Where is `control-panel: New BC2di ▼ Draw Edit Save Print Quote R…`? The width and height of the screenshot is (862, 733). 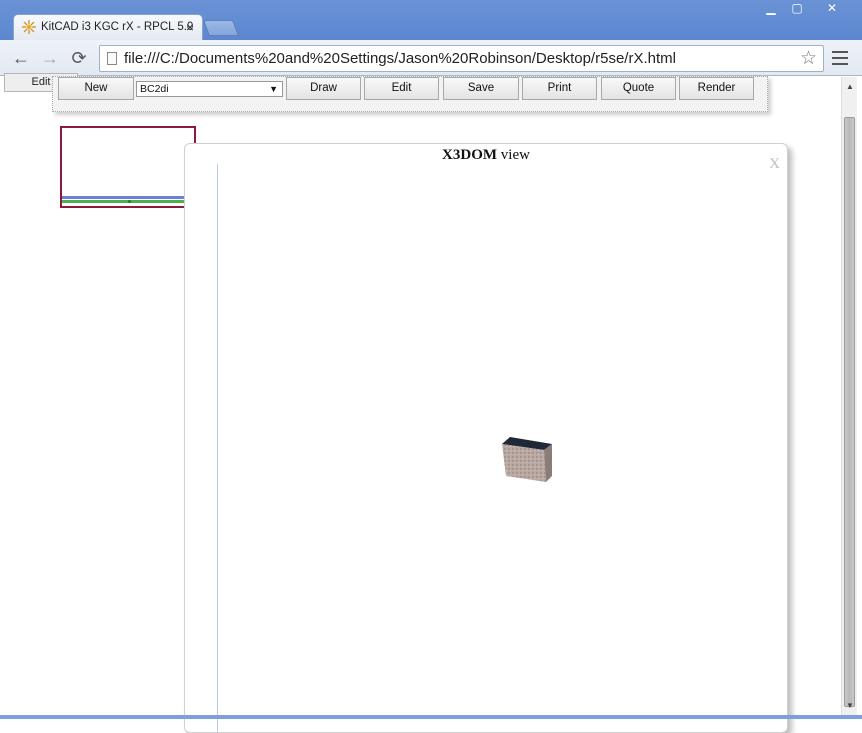
control-panel: New BC2di ▼ Draw Edit Save Print Quote R… is located at coordinates (410, 94).